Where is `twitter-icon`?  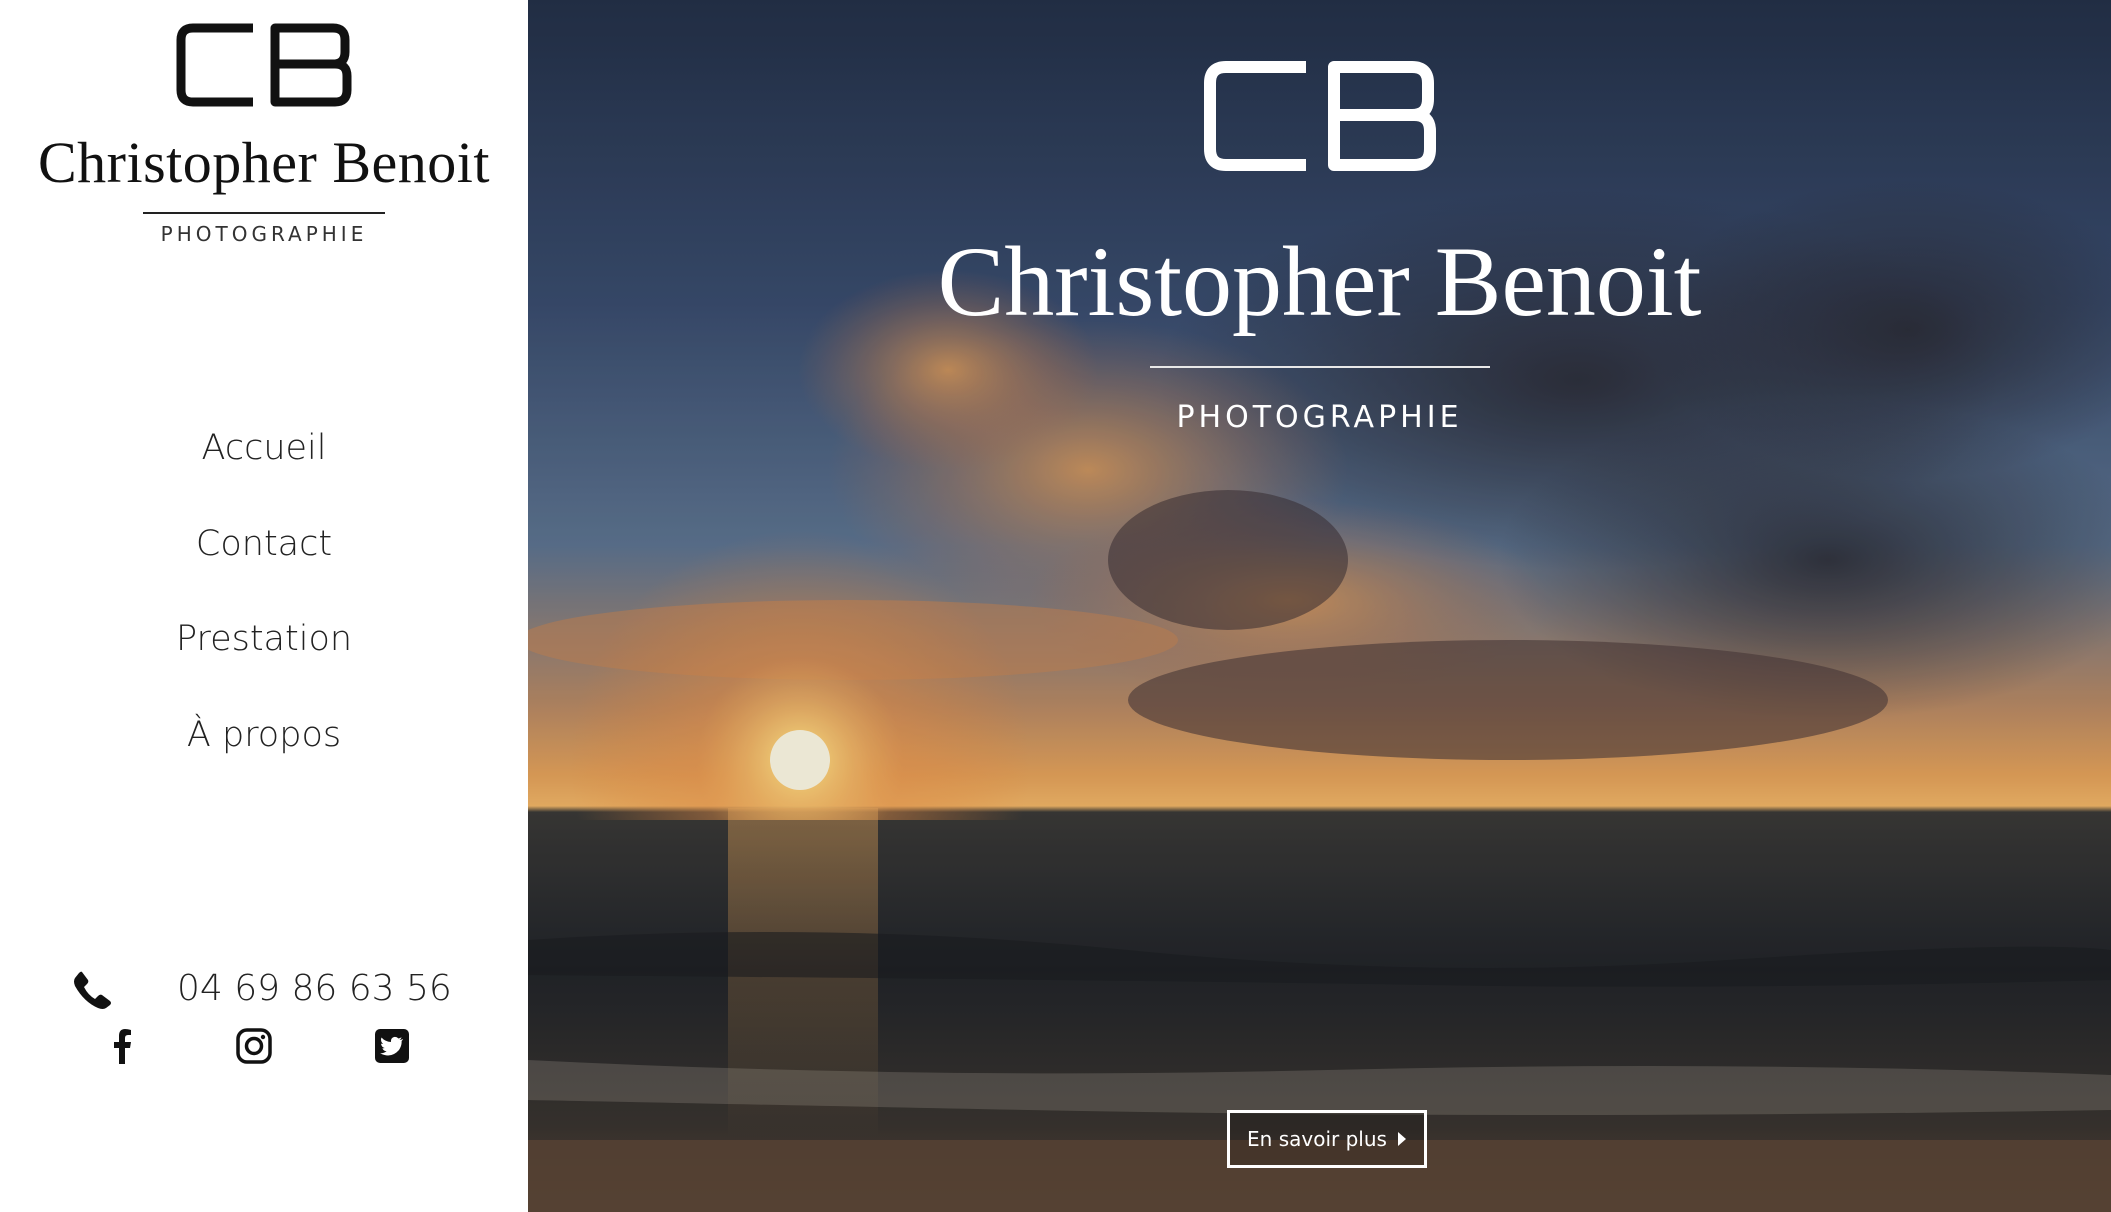 twitter-icon is located at coordinates (392, 1046).